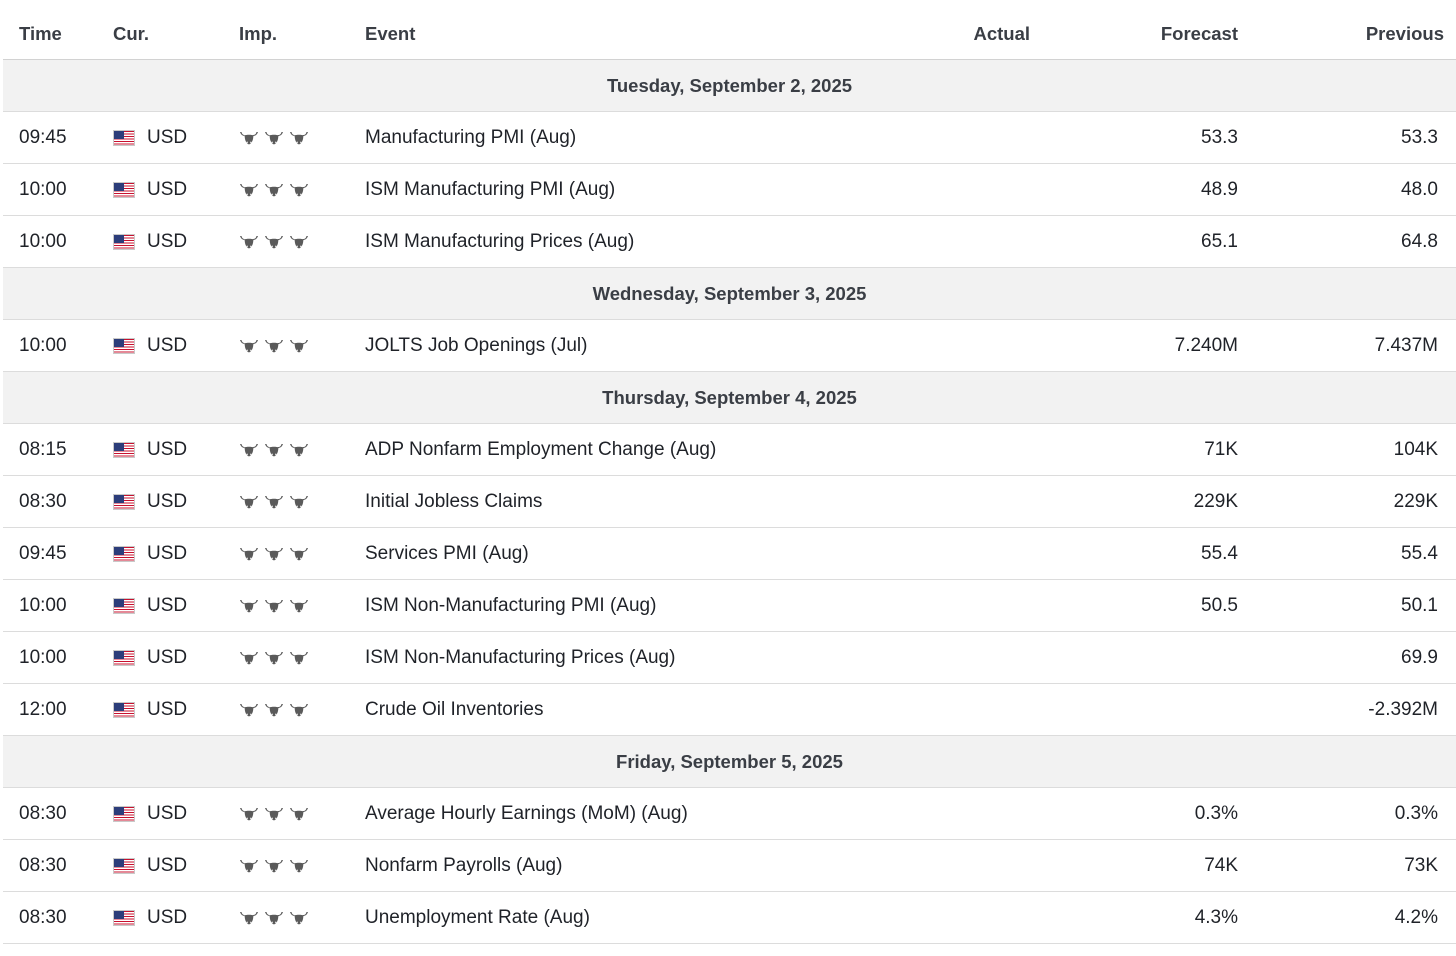  I want to click on date-group-row: Tuesday, September 2, 2025, so click(729, 86).